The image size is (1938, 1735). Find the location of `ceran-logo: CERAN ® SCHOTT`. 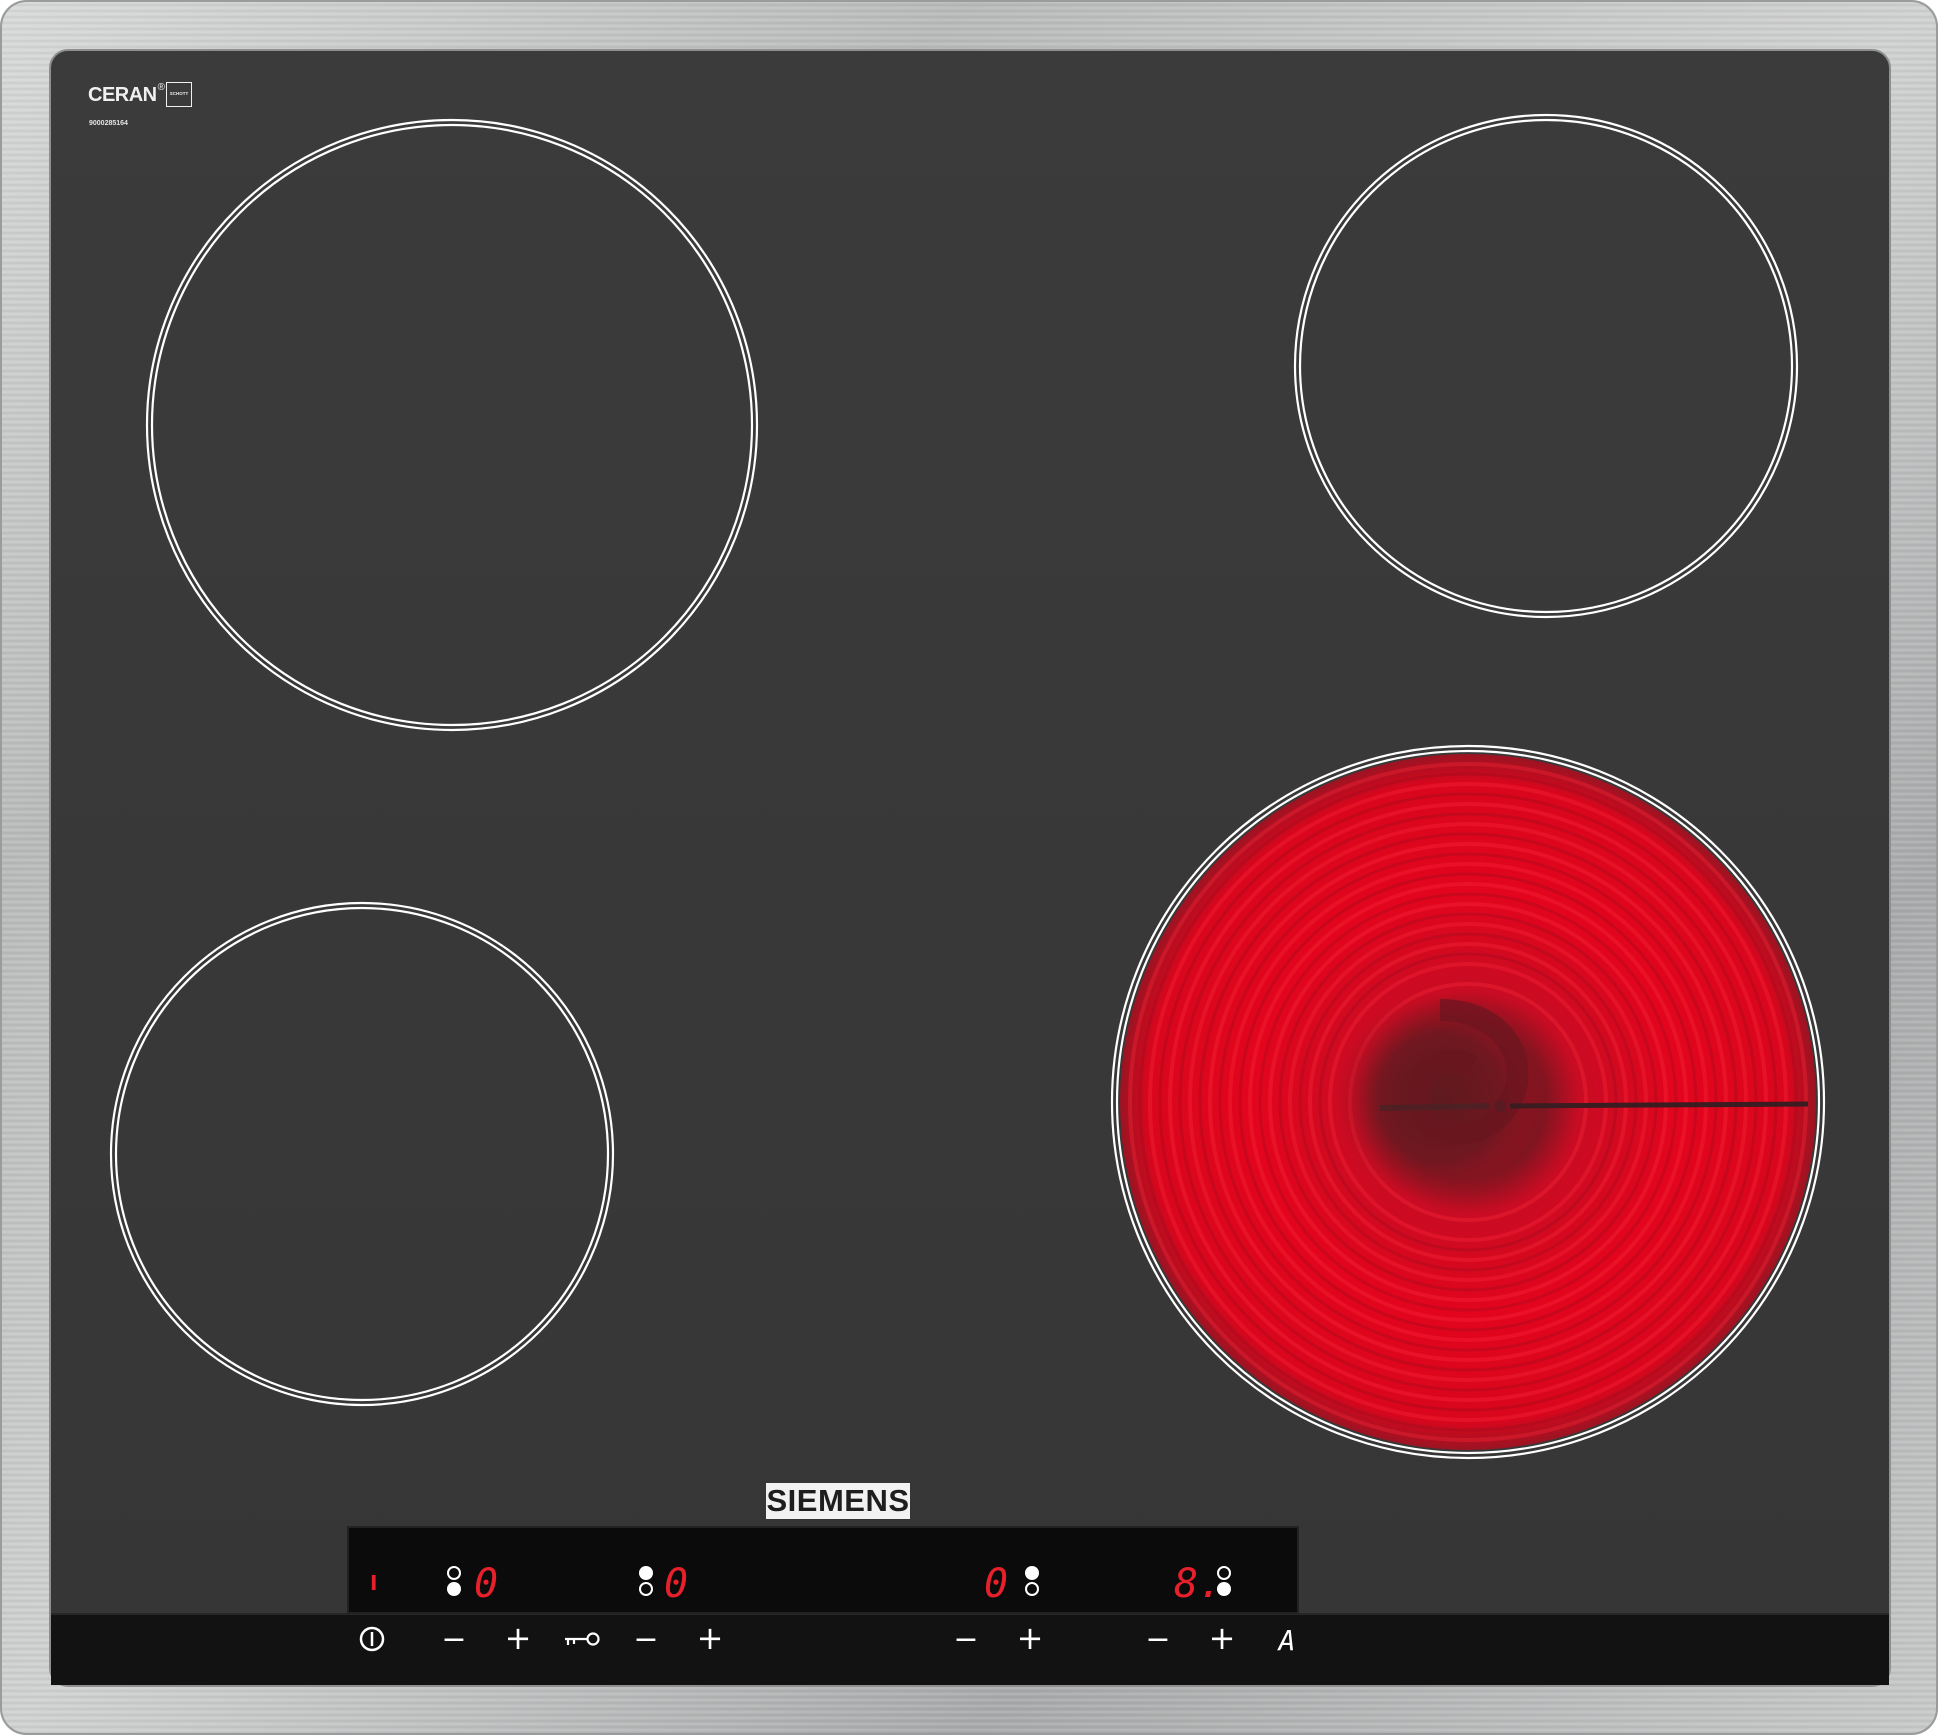

ceran-logo: CERAN ® SCHOTT is located at coordinates (140, 97).